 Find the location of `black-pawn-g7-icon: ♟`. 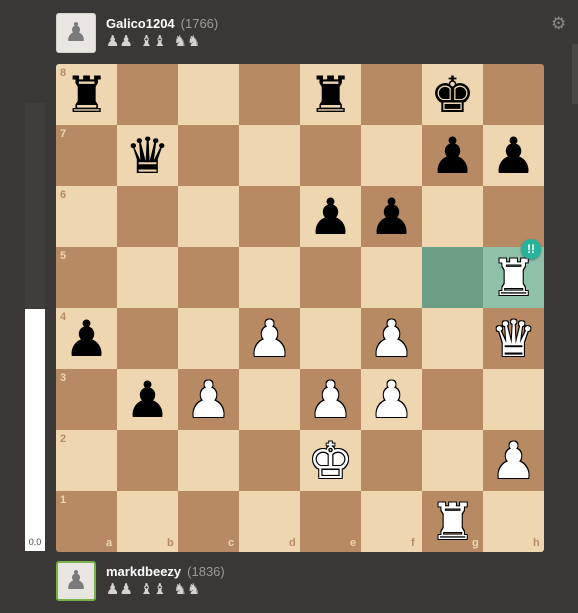

black-pawn-g7-icon: ♟ is located at coordinates (452, 155).